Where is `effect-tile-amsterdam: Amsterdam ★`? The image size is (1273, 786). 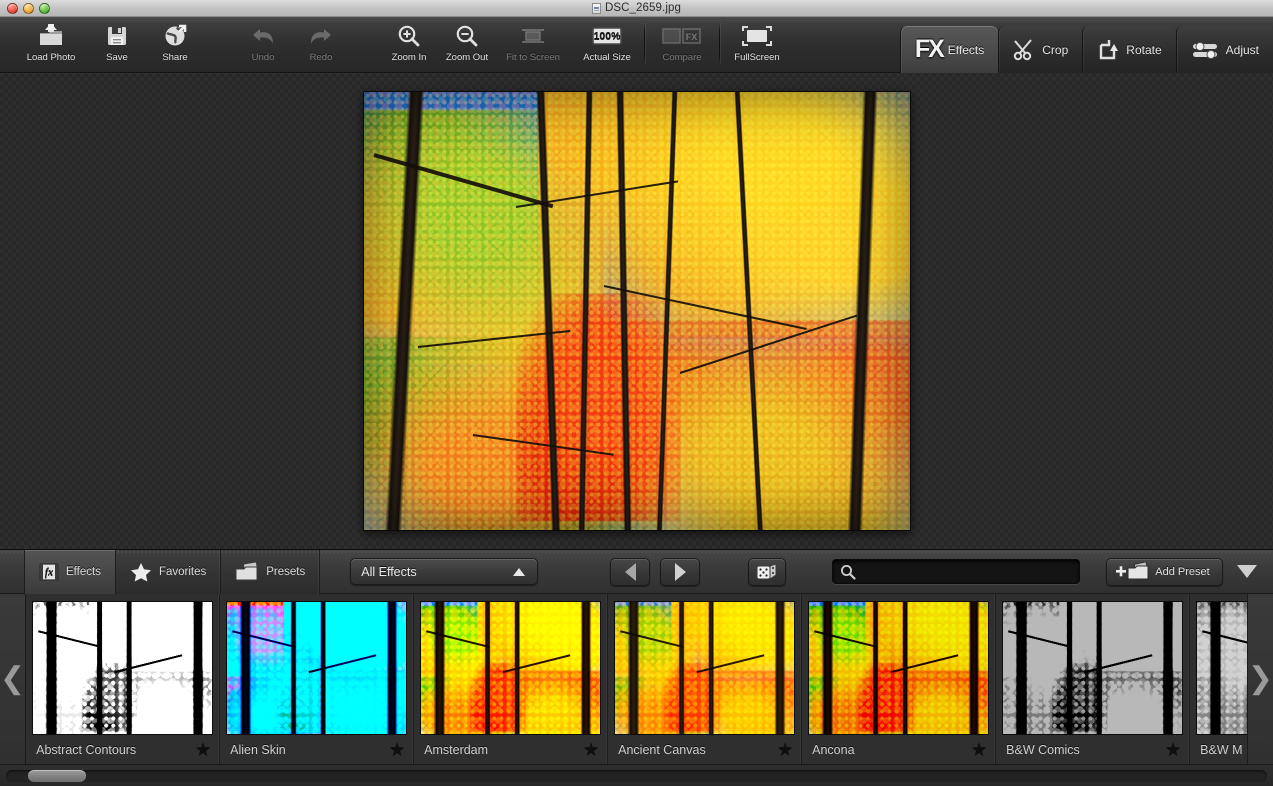
effect-tile-amsterdam: Amsterdam ★ is located at coordinates (511, 679).